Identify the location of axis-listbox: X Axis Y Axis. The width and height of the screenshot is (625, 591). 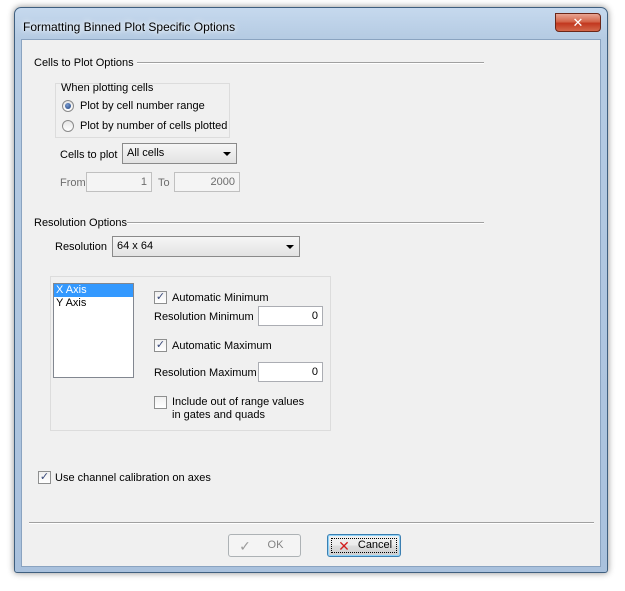
(93, 330).